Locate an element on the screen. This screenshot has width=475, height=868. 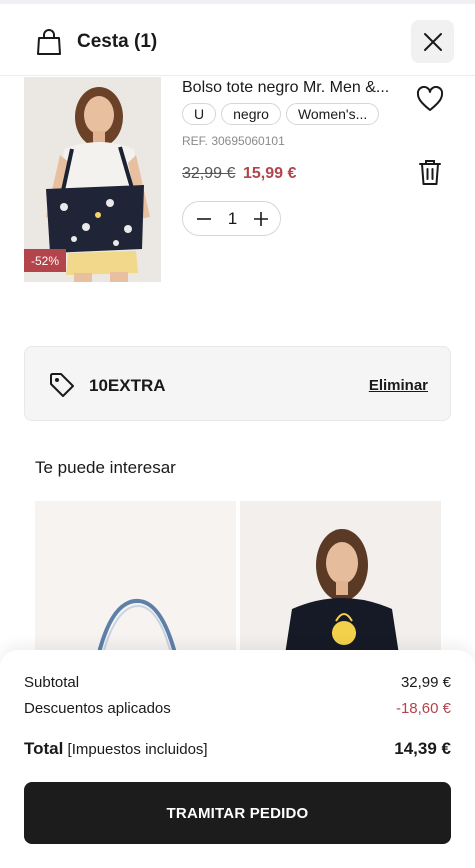
coupon-code: 10EXTRA is located at coordinates (127, 385).